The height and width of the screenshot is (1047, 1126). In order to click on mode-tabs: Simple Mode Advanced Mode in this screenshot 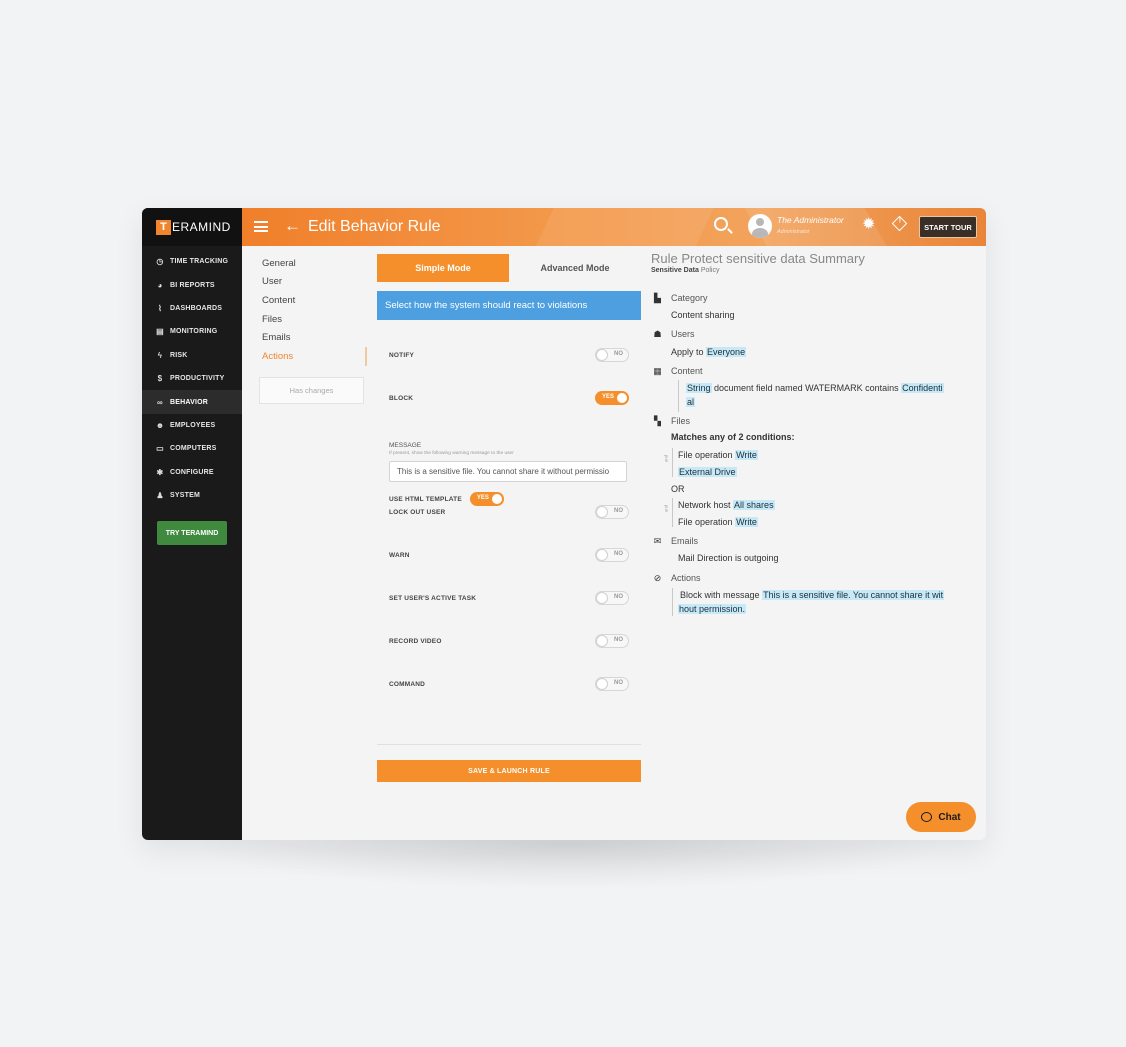, I will do `click(509, 268)`.